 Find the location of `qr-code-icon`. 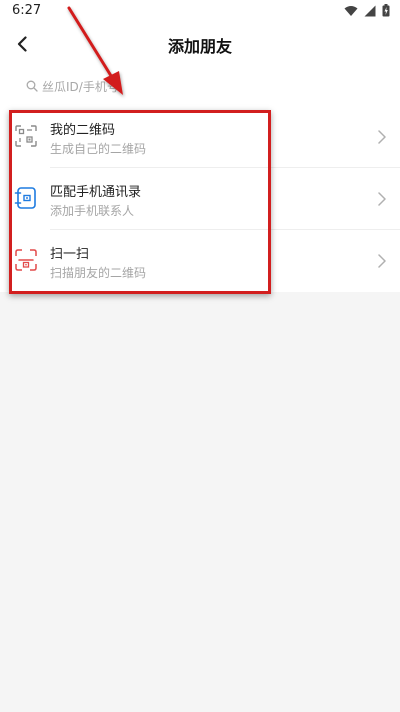

qr-code-icon is located at coordinates (26, 136).